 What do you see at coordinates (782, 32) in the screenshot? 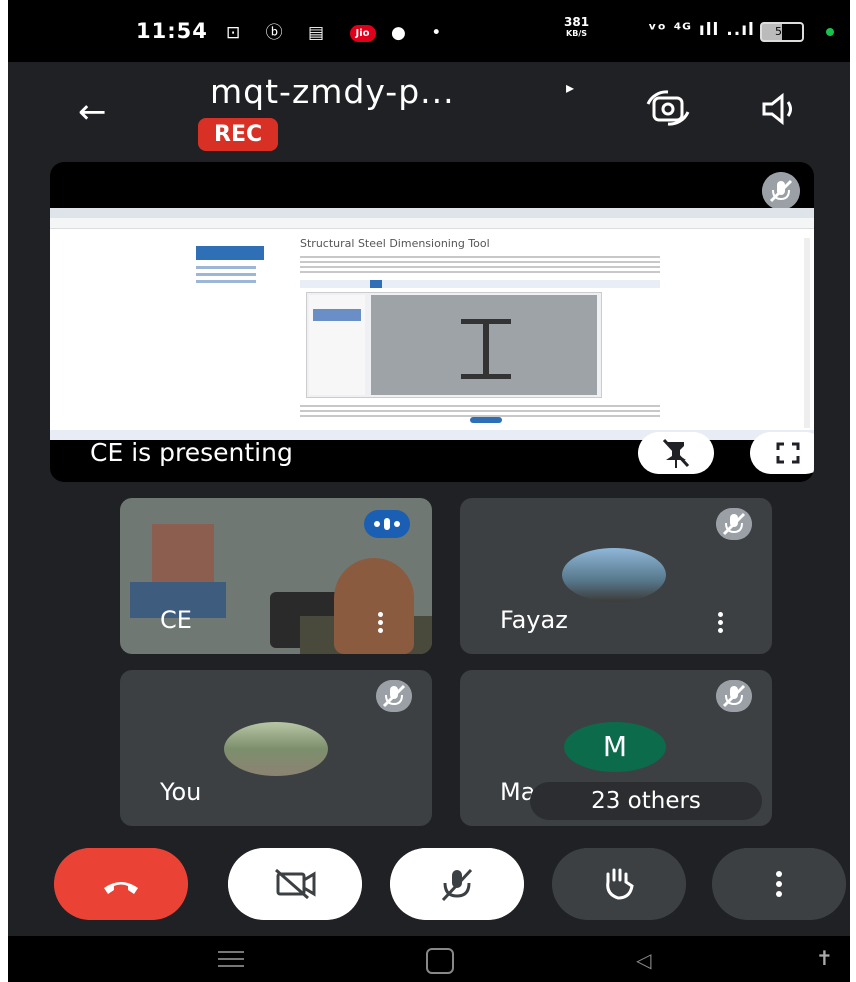
I see `battery-icon: 50` at bounding box center [782, 32].